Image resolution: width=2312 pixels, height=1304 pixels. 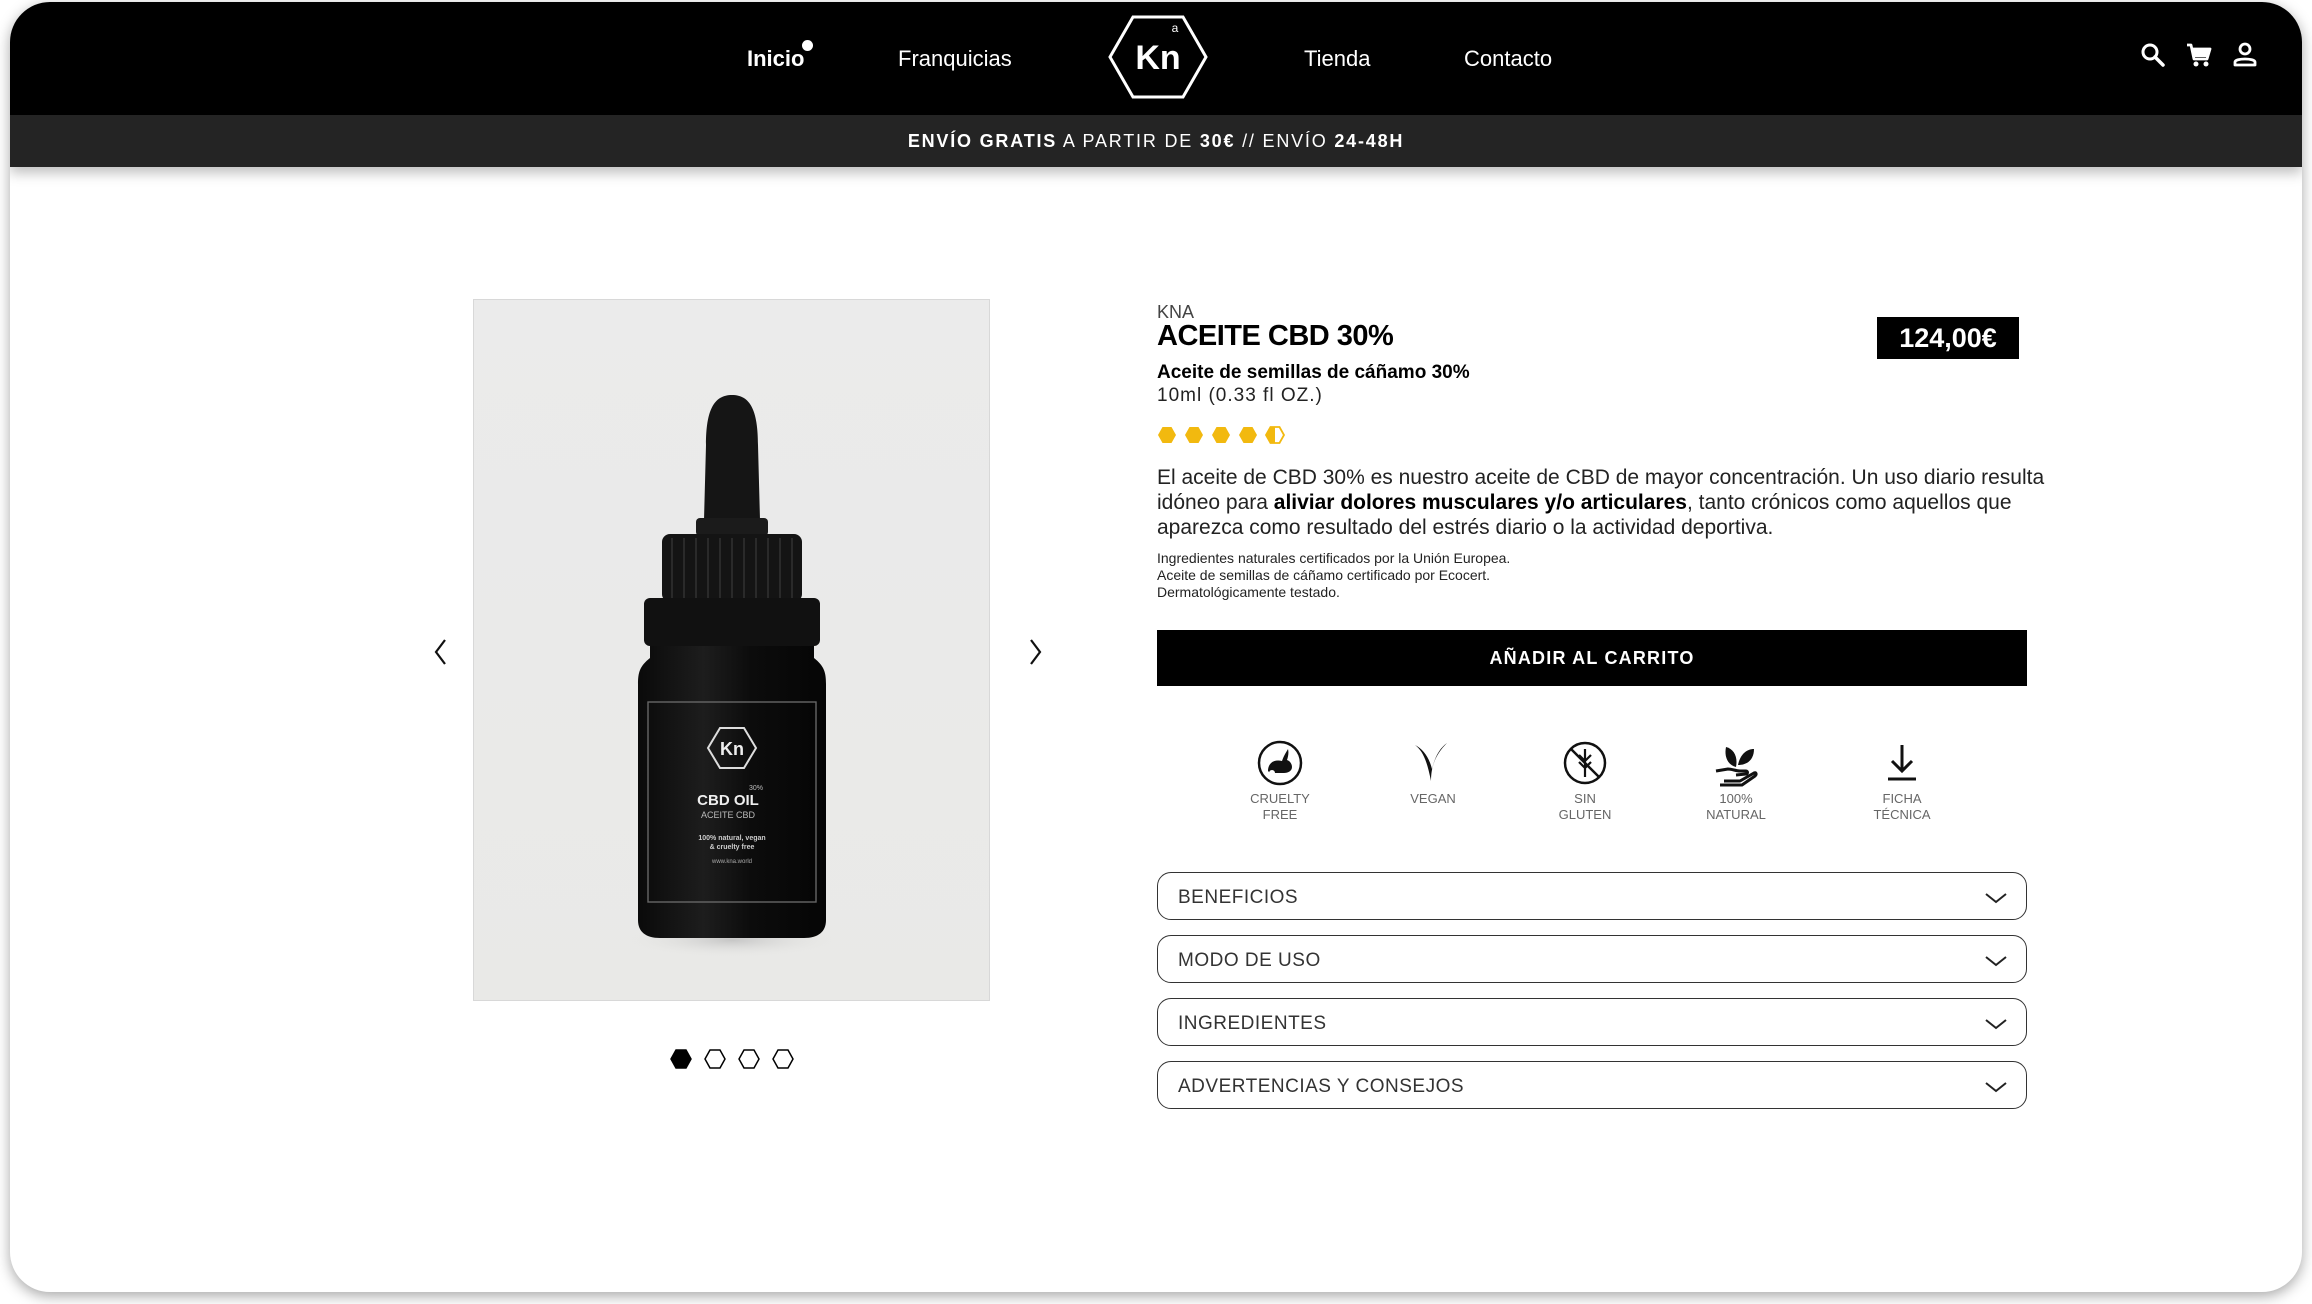 I want to click on accordion-beneficios: BENEFICIOS, so click(x=1592, y=896).